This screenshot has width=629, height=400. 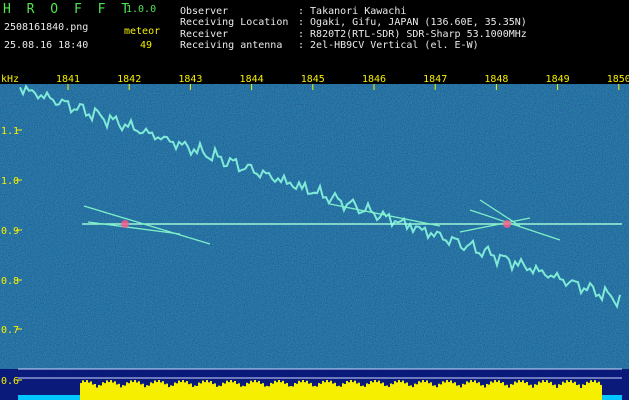 I want to click on info-value-location: : Ogaki, Gifu, JAPAN (136.60E, 35.35N), so click(x=412, y=22).